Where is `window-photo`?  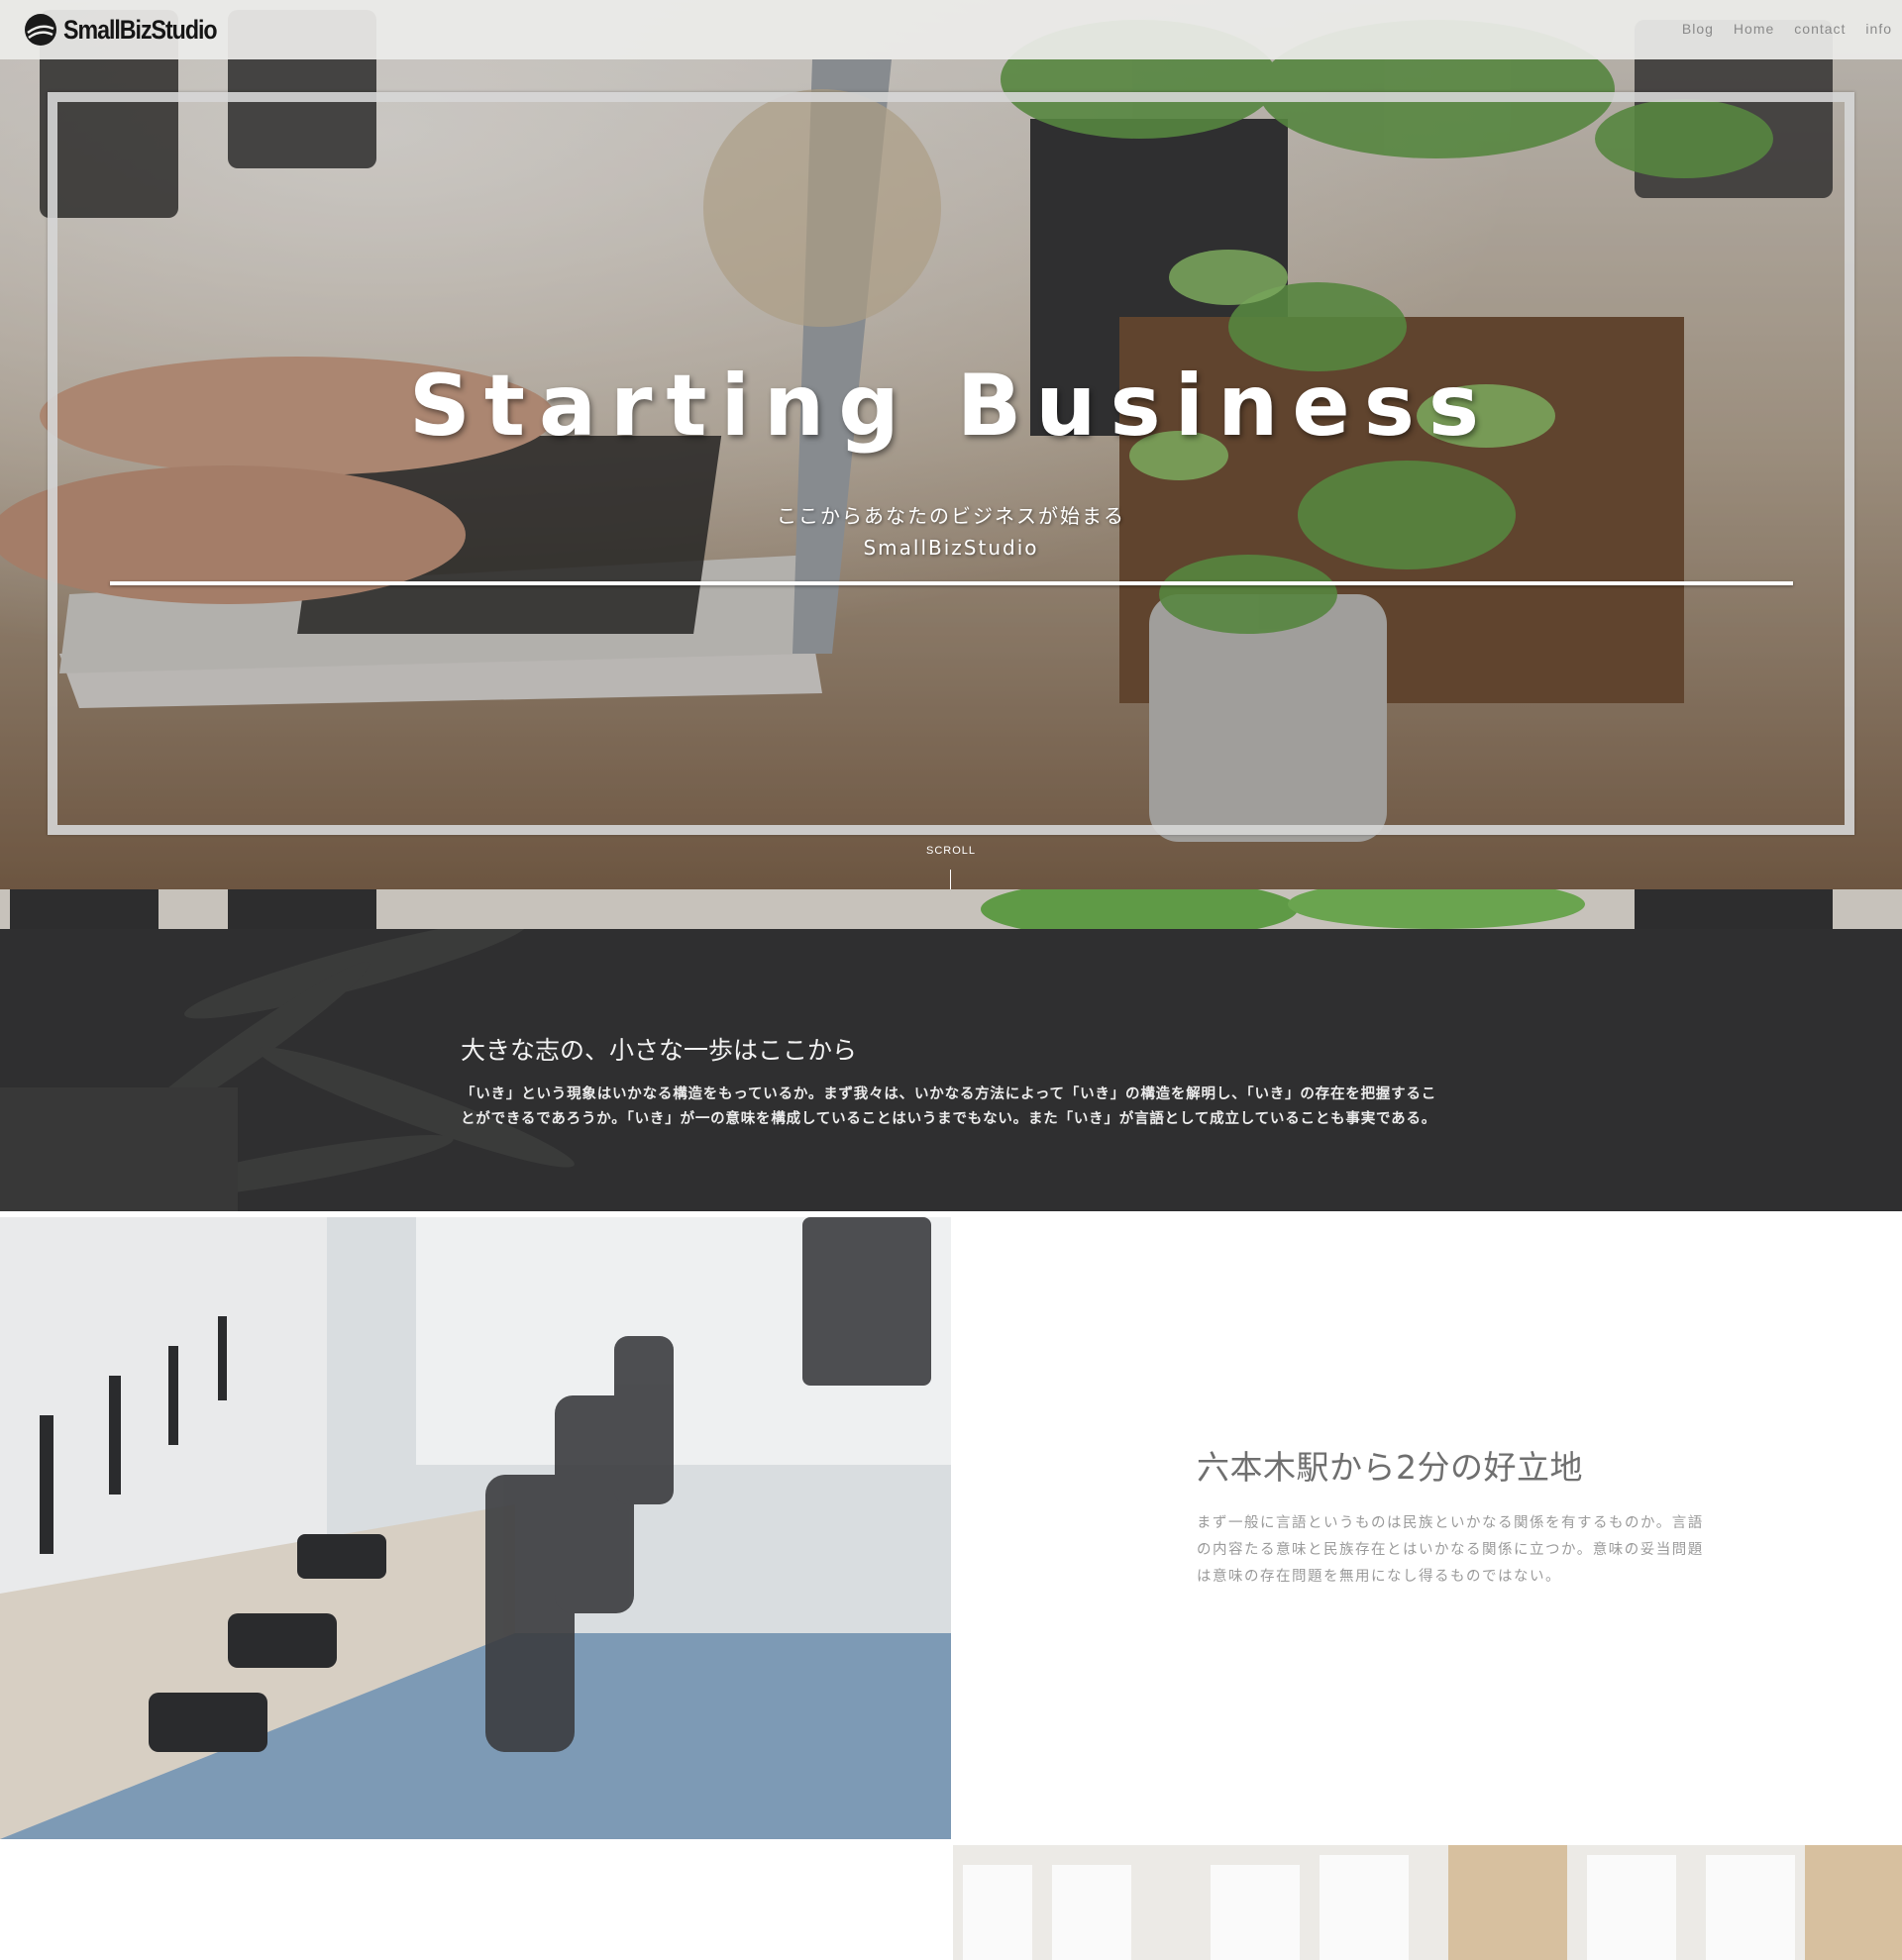
window-photo is located at coordinates (1427, 1902).